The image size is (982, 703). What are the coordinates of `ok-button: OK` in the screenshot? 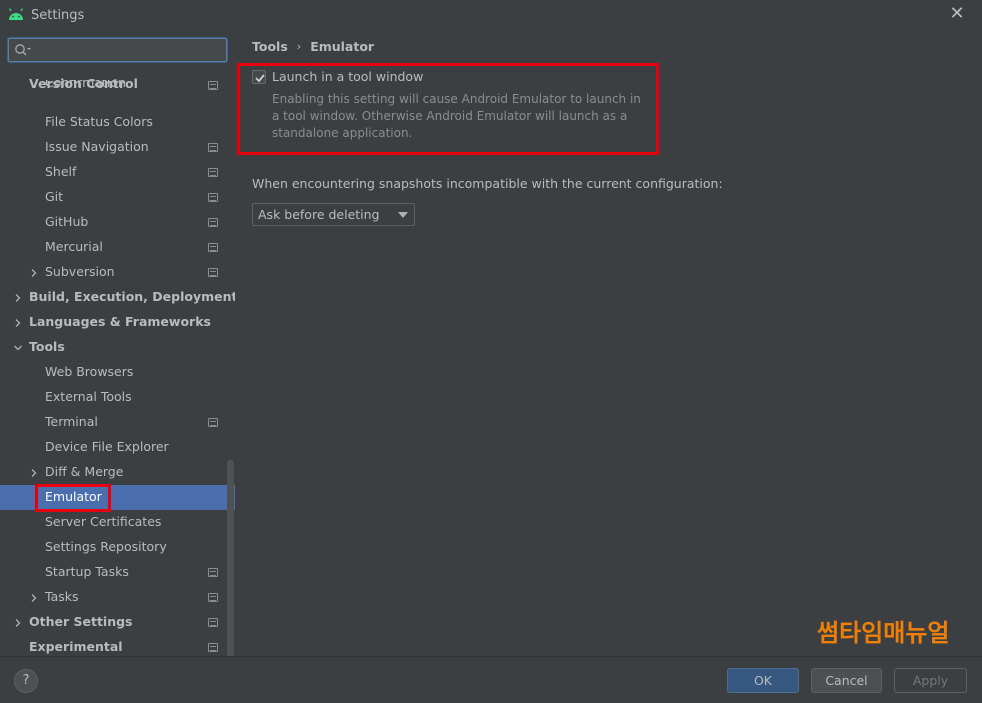 It's located at (763, 680).